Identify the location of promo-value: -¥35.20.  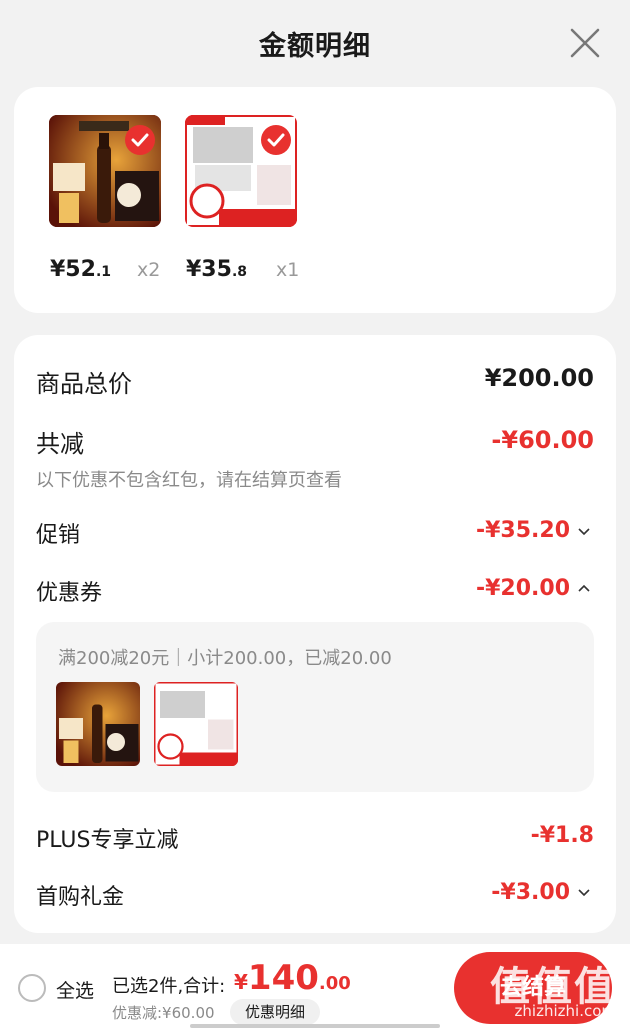
(523, 530).